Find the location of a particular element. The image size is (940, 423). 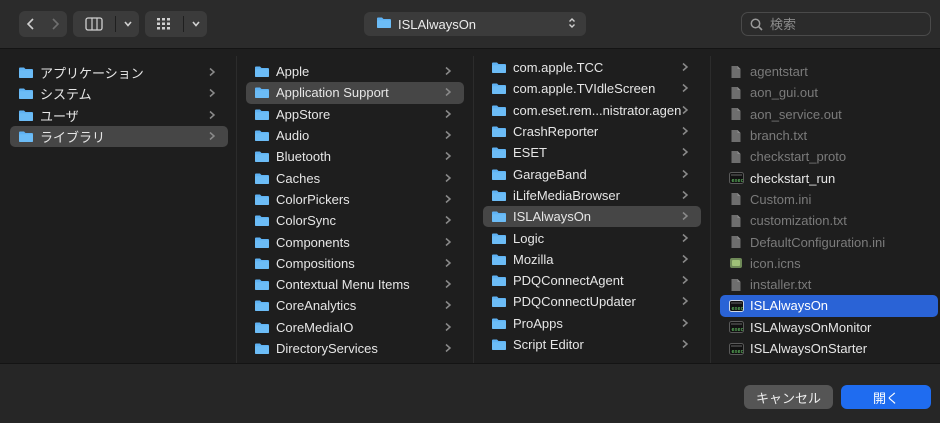

svg-text: exec is located at coordinates (737, 352).